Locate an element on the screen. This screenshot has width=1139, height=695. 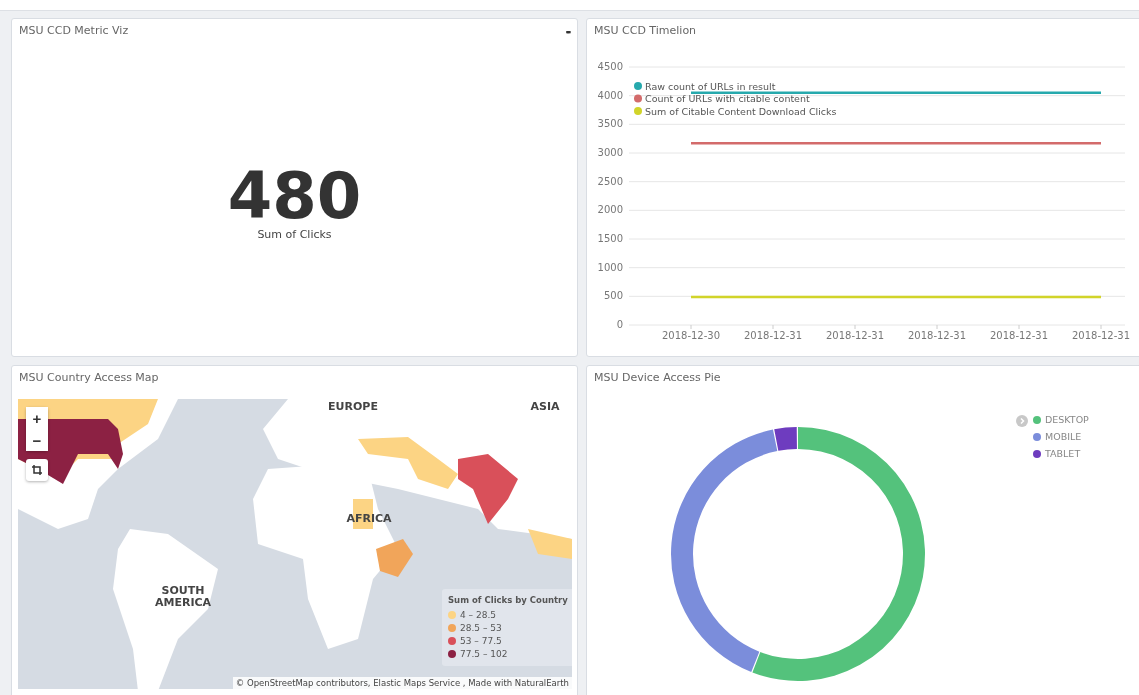
continent-label: AFRICA is located at coordinates (369, 519).